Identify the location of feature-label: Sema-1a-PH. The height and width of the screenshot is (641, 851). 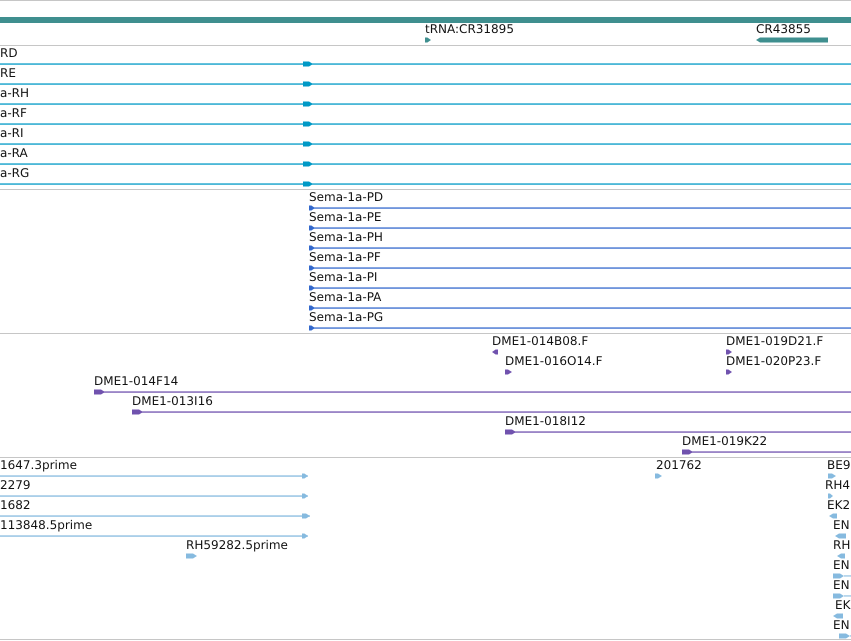
(346, 237).